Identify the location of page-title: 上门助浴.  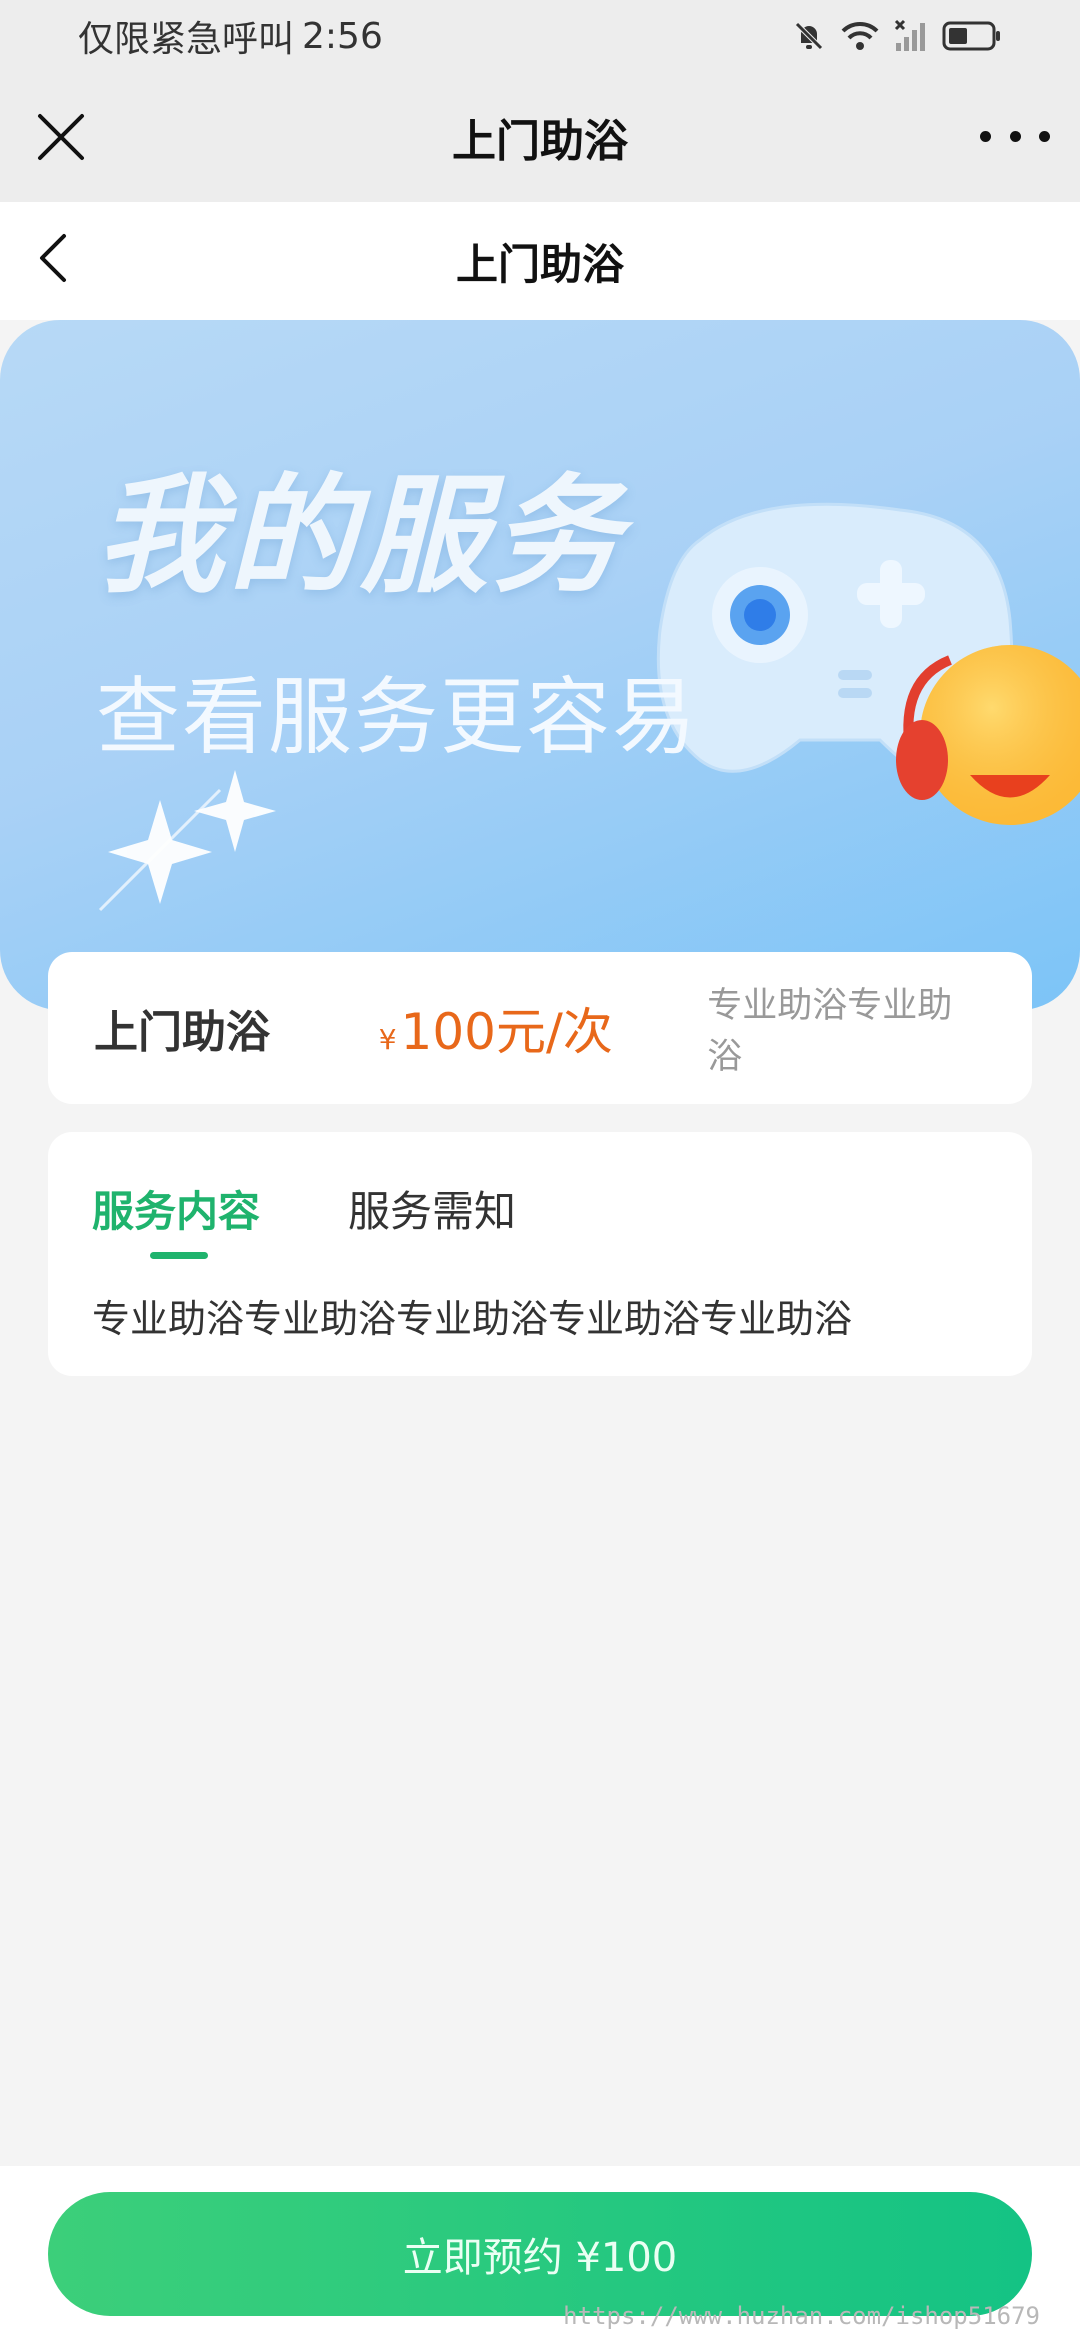
(539, 264).